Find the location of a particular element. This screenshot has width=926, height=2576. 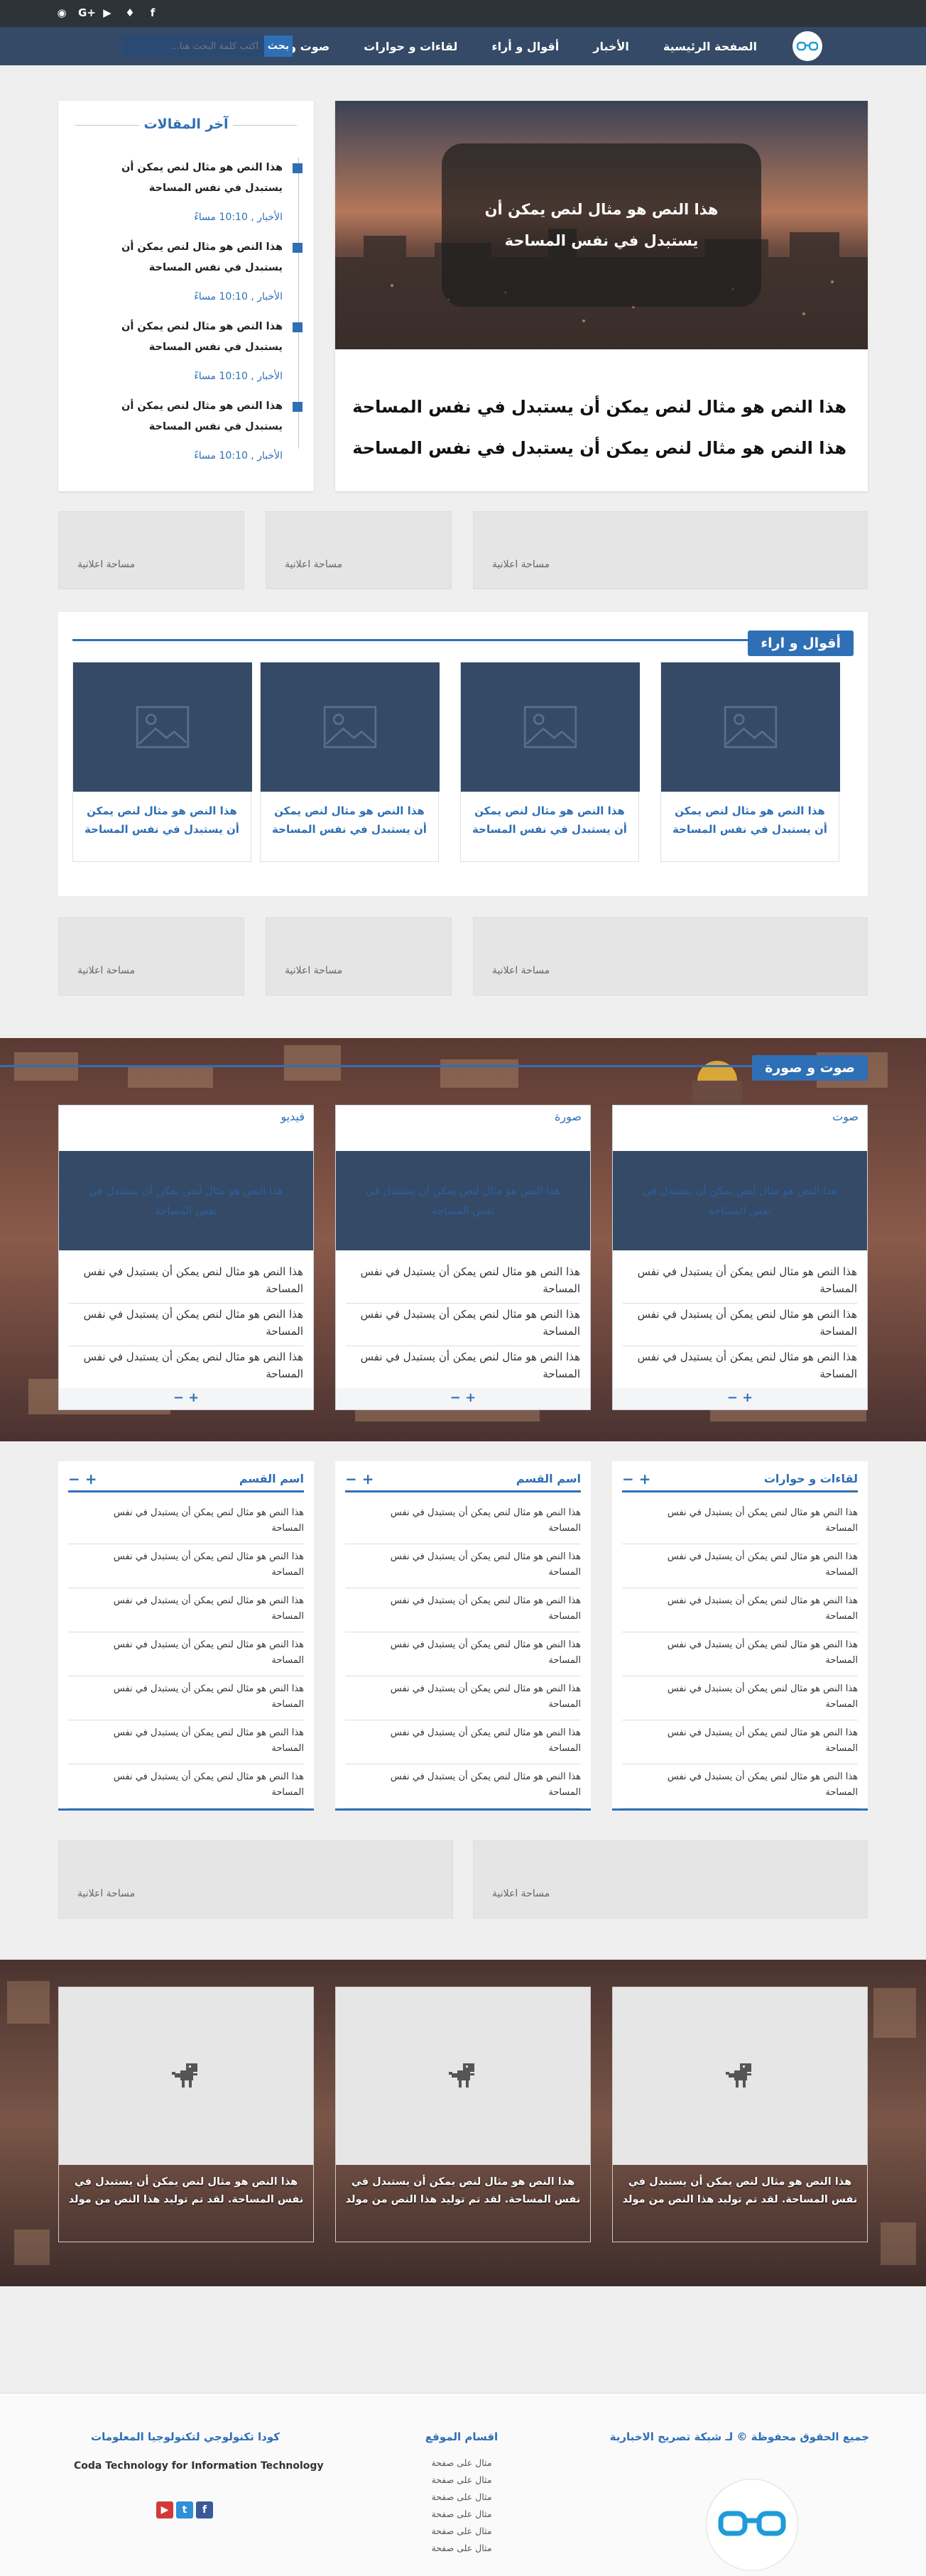

category-name: لقاءات و حوارات is located at coordinates (811, 1478).